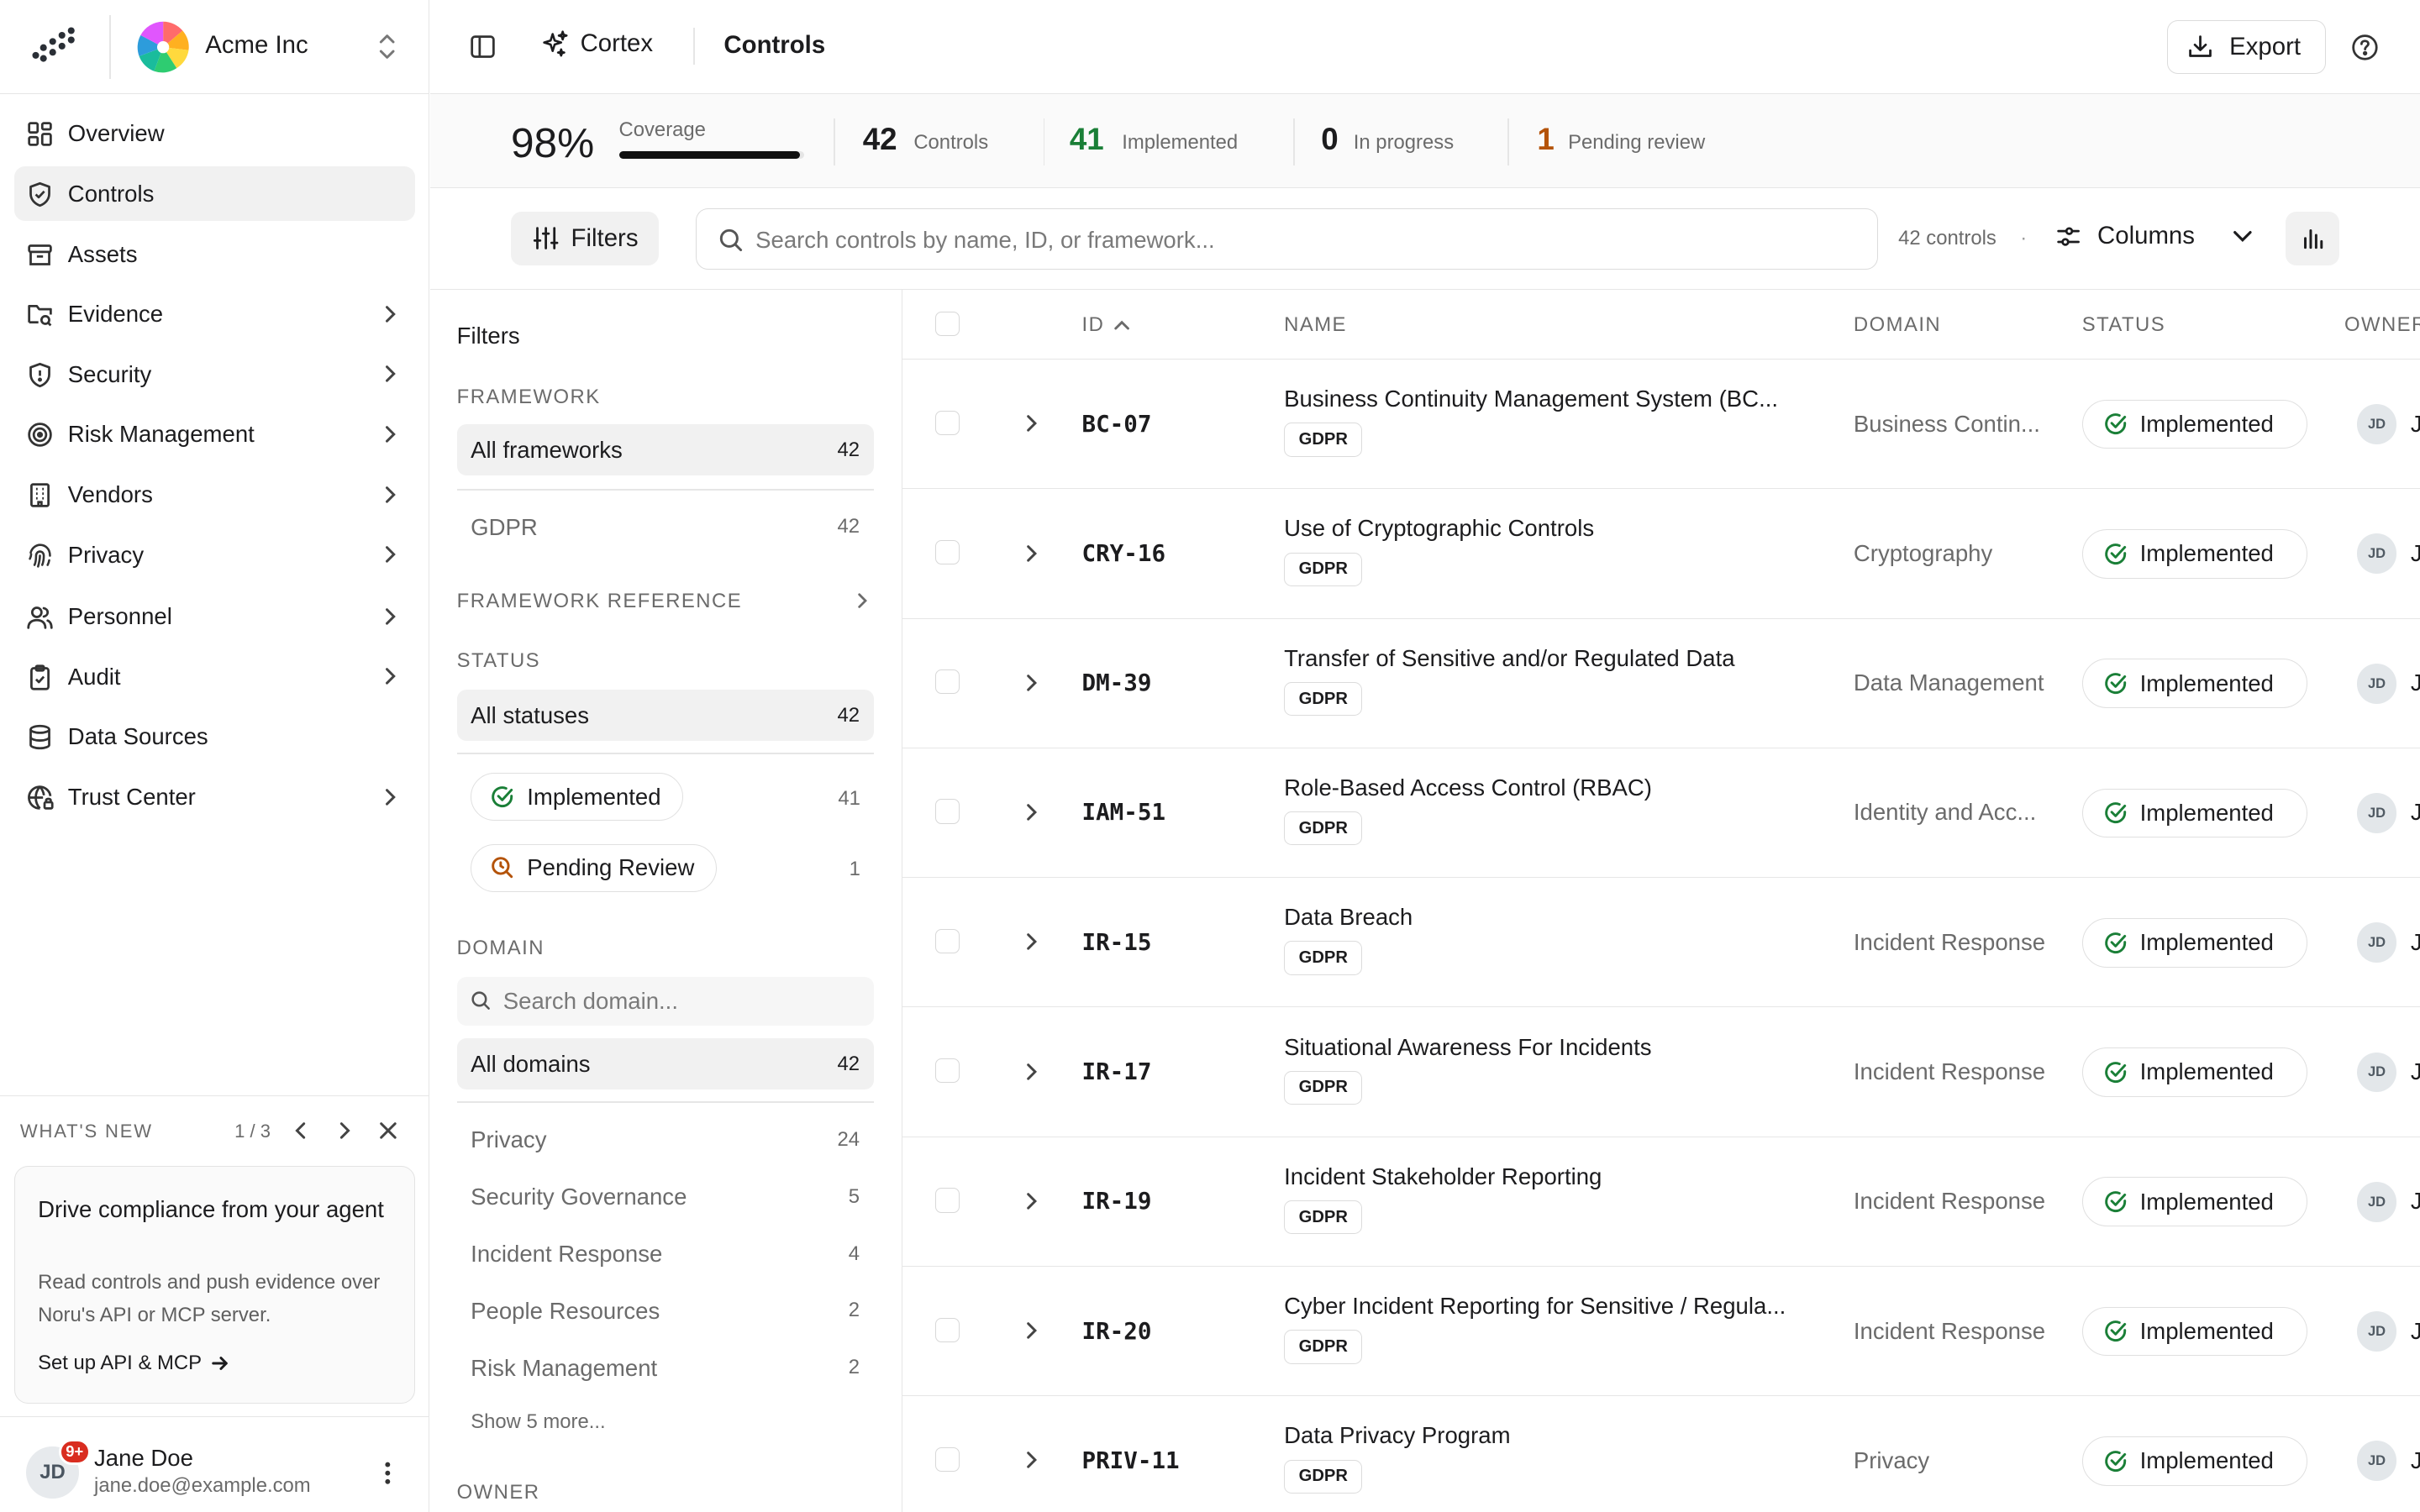 The width and height of the screenshot is (2420, 1512). I want to click on column-header-id: ID, so click(1106, 325).